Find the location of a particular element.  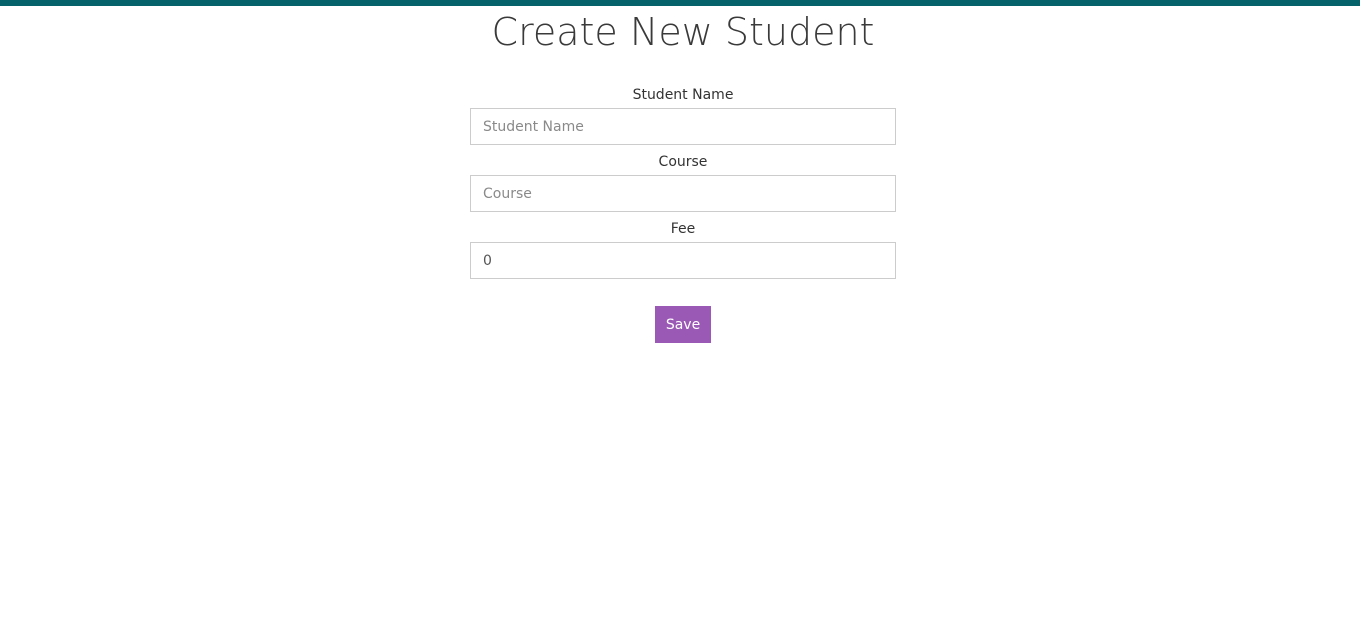

fee-group: Fee is located at coordinates (683, 247).